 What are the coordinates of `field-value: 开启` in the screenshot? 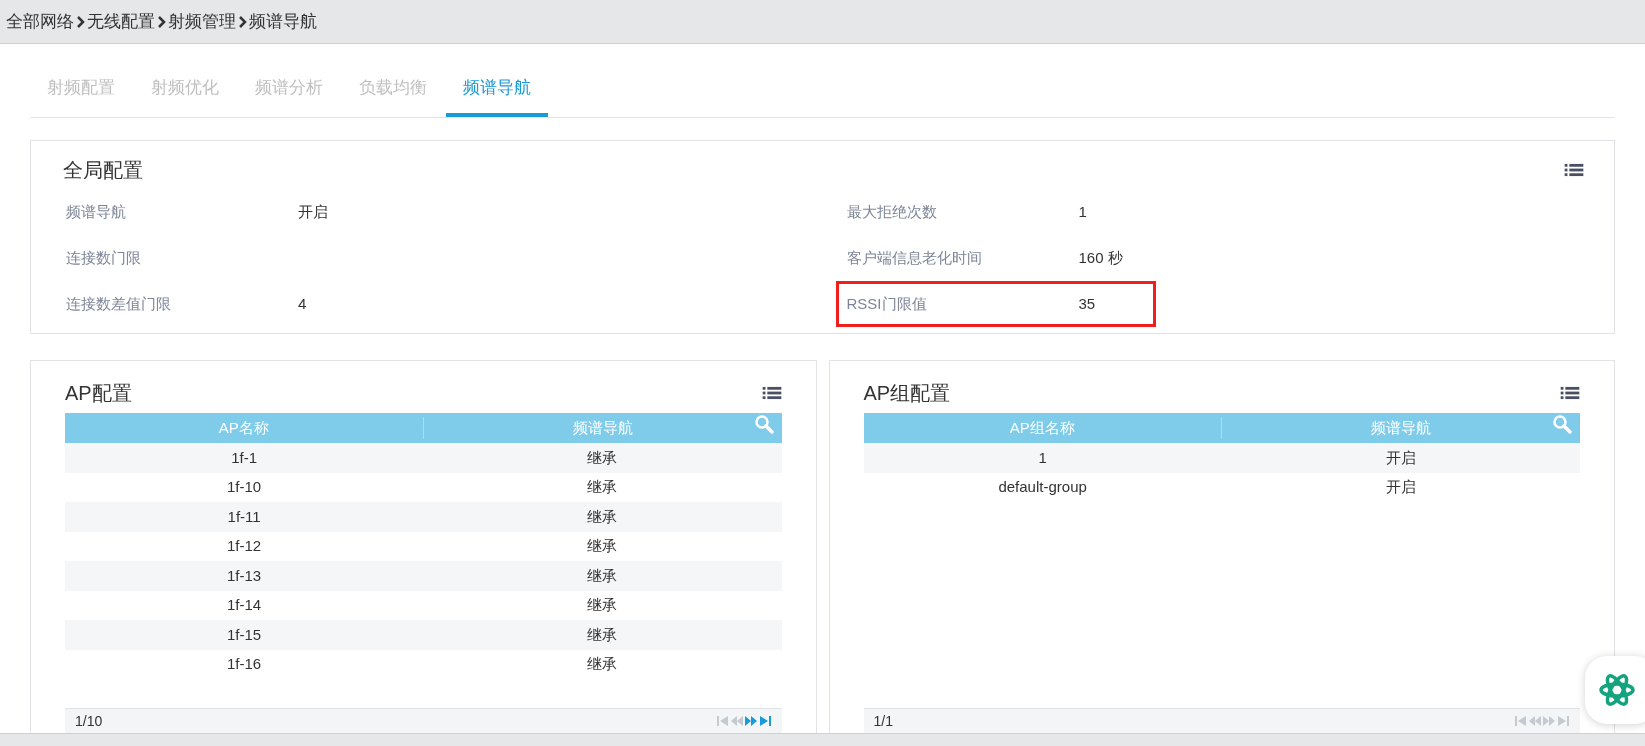 It's located at (313, 211).